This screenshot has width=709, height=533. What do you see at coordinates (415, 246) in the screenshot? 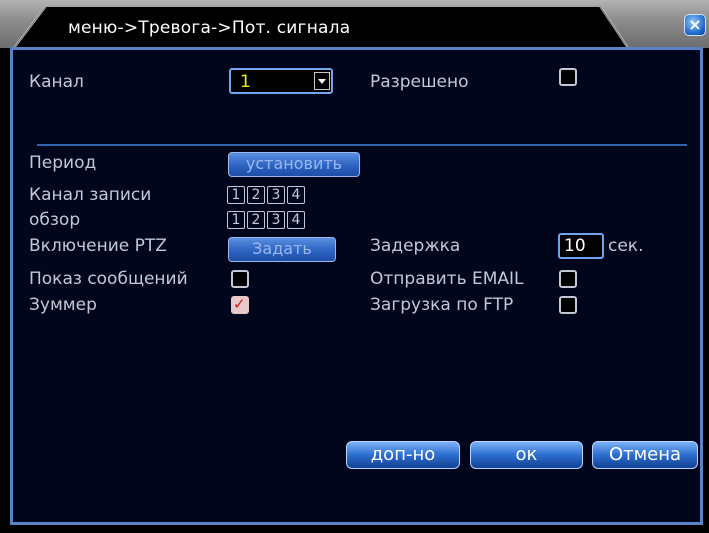
I see `delay-label: Задержка` at bounding box center [415, 246].